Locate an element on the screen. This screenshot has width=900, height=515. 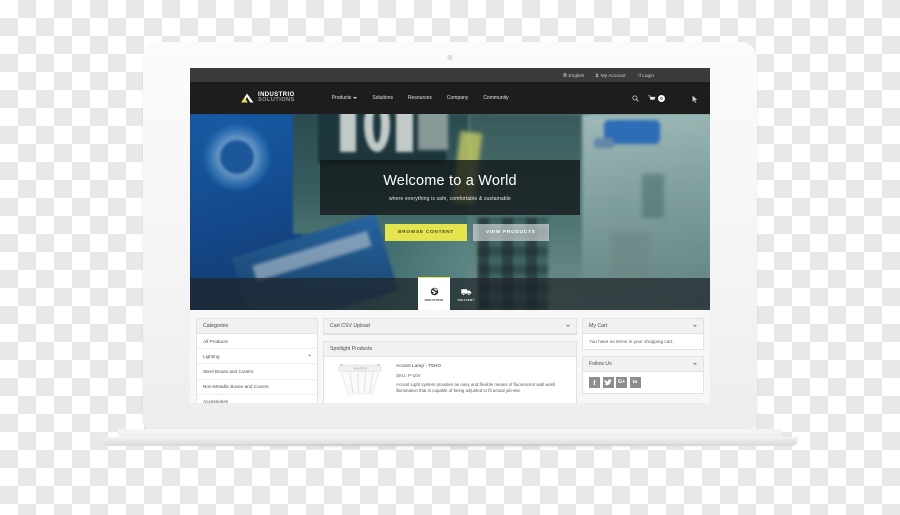
csv-upload-card: Cart CSV Upload is located at coordinates (450, 326).